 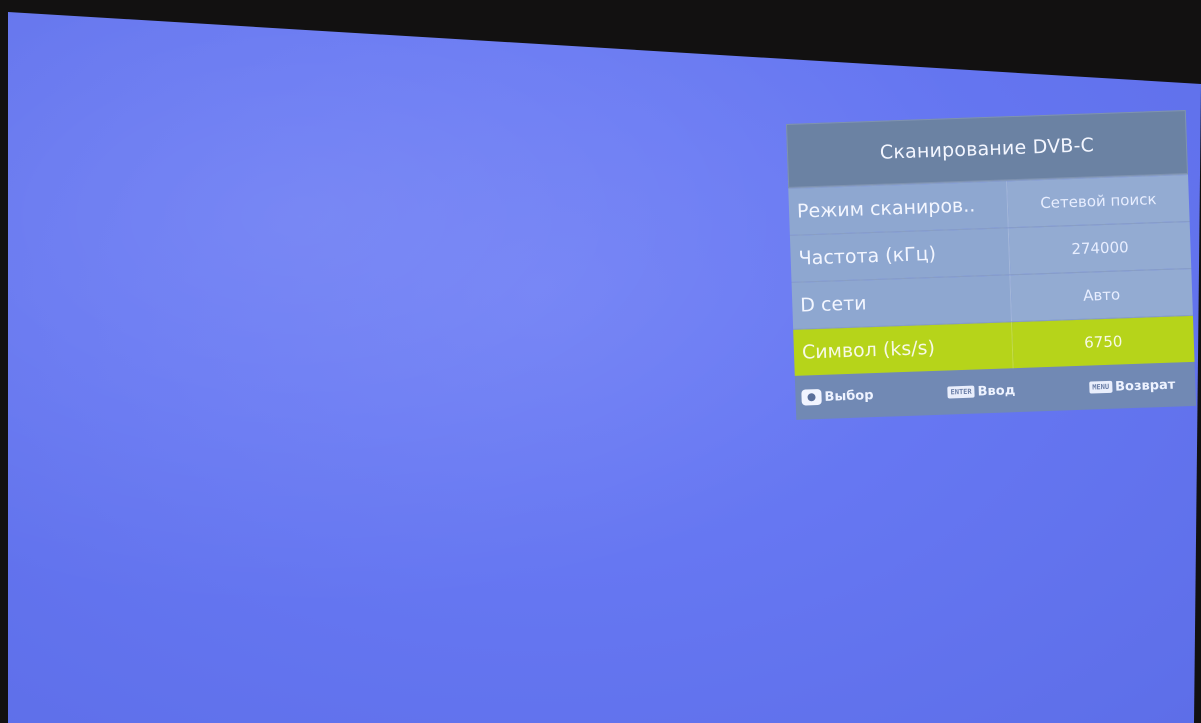 I want to click on hint-select: Выбор, so click(x=837, y=396).